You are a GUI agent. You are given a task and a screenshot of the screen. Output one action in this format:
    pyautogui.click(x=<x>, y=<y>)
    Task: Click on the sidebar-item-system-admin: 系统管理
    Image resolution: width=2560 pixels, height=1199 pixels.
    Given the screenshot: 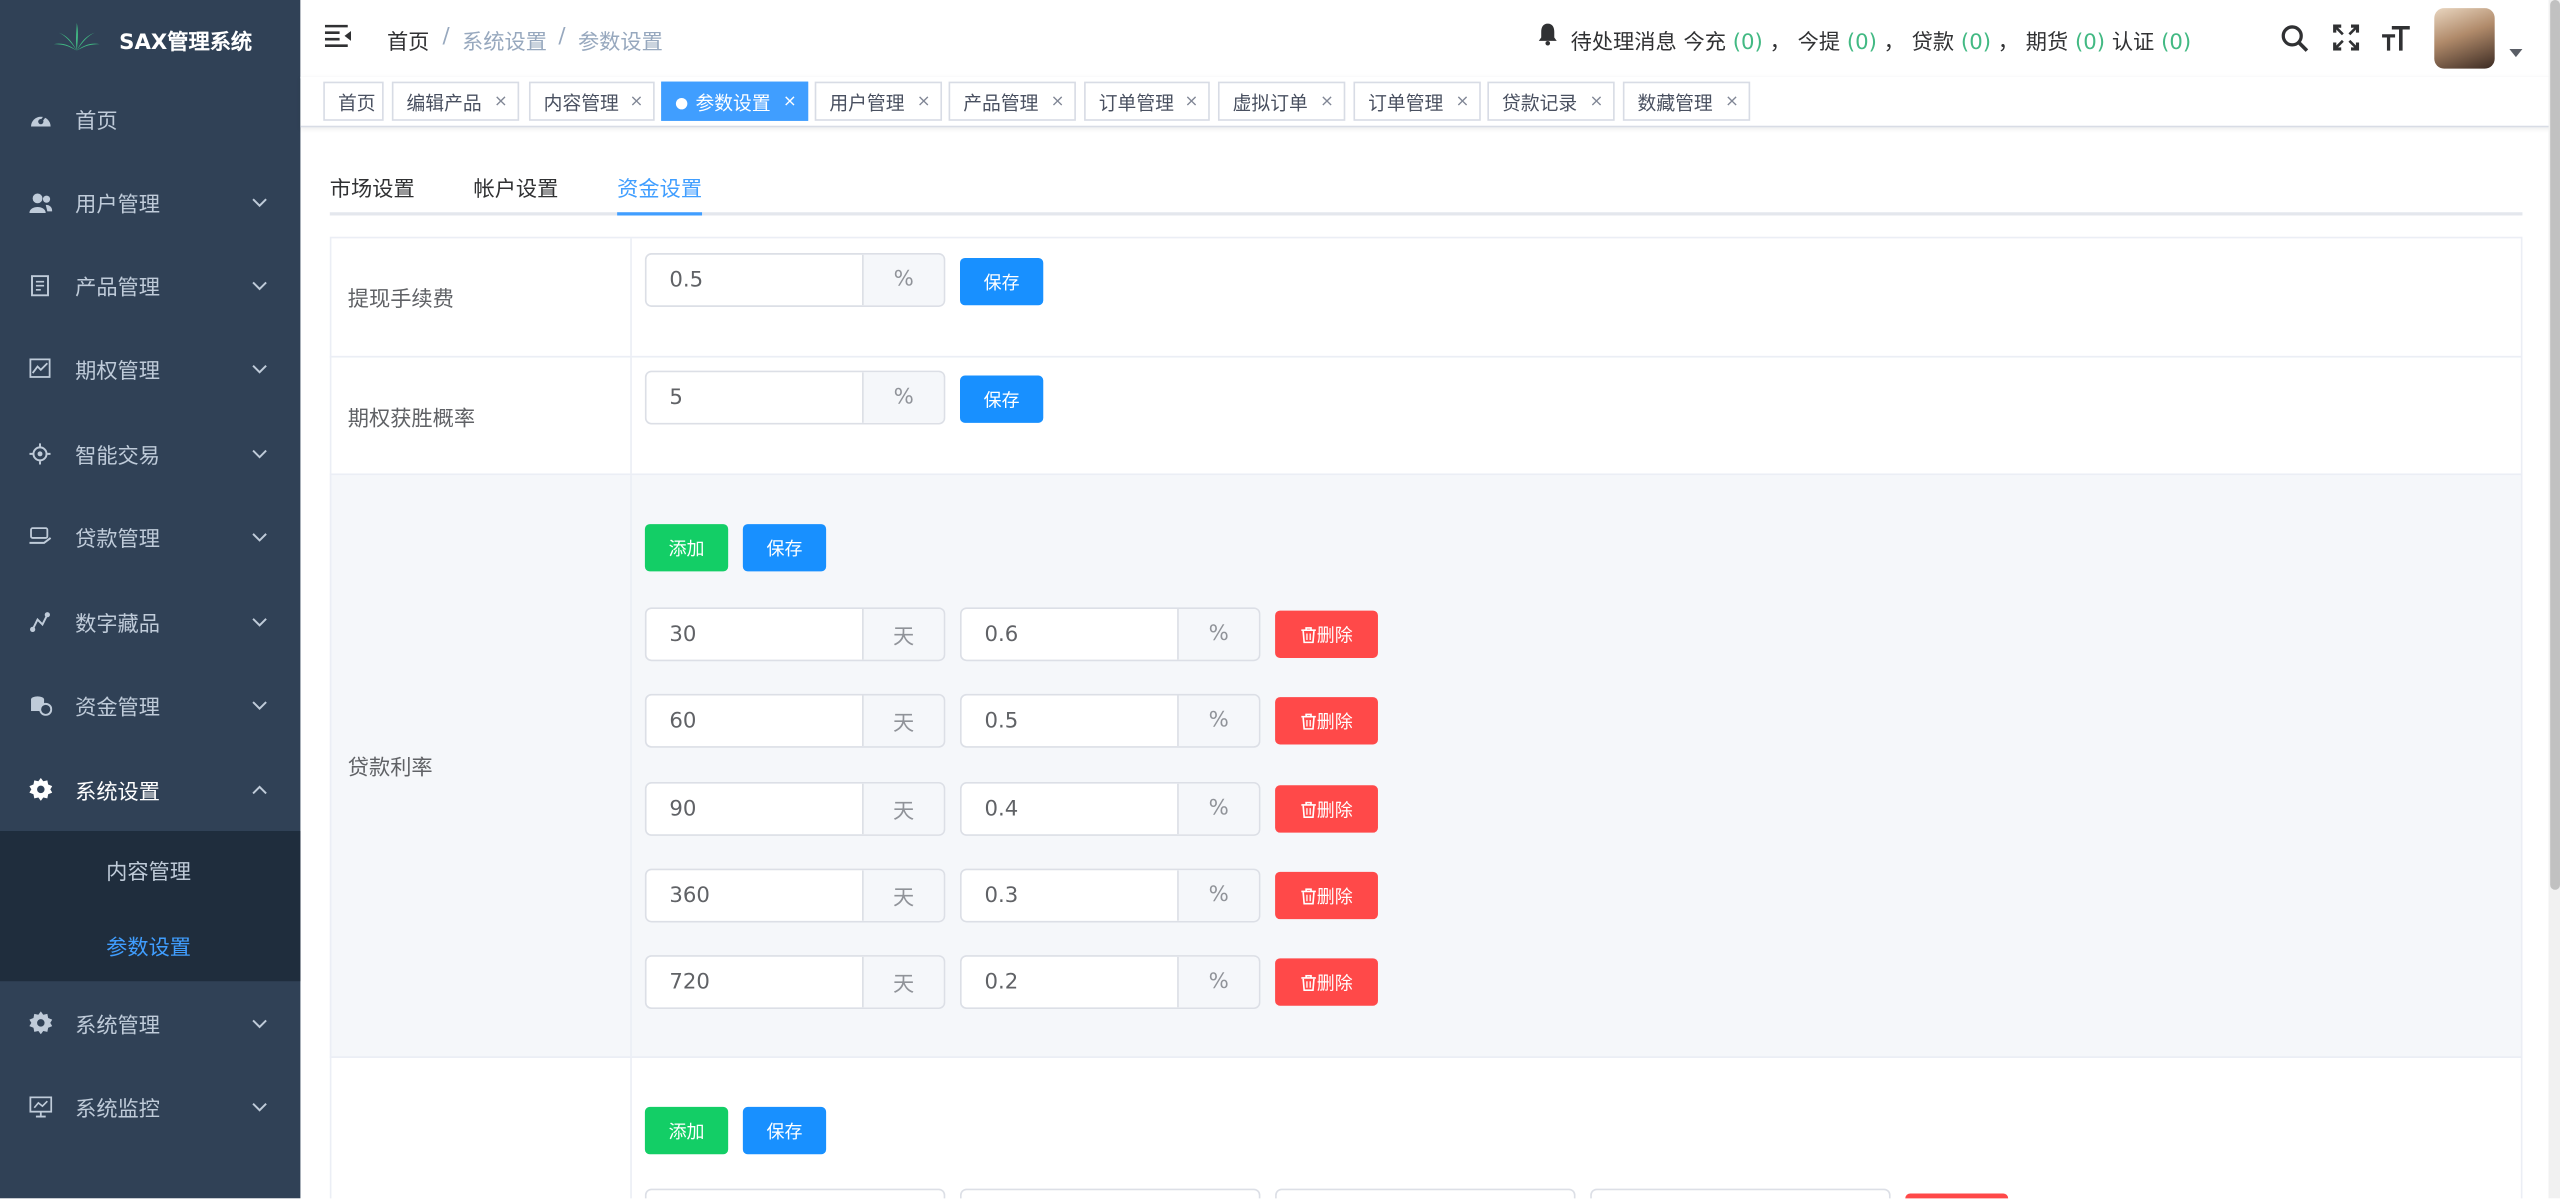 What is the action you would take?
    pyautogui.click(x=150, y=1022)
    